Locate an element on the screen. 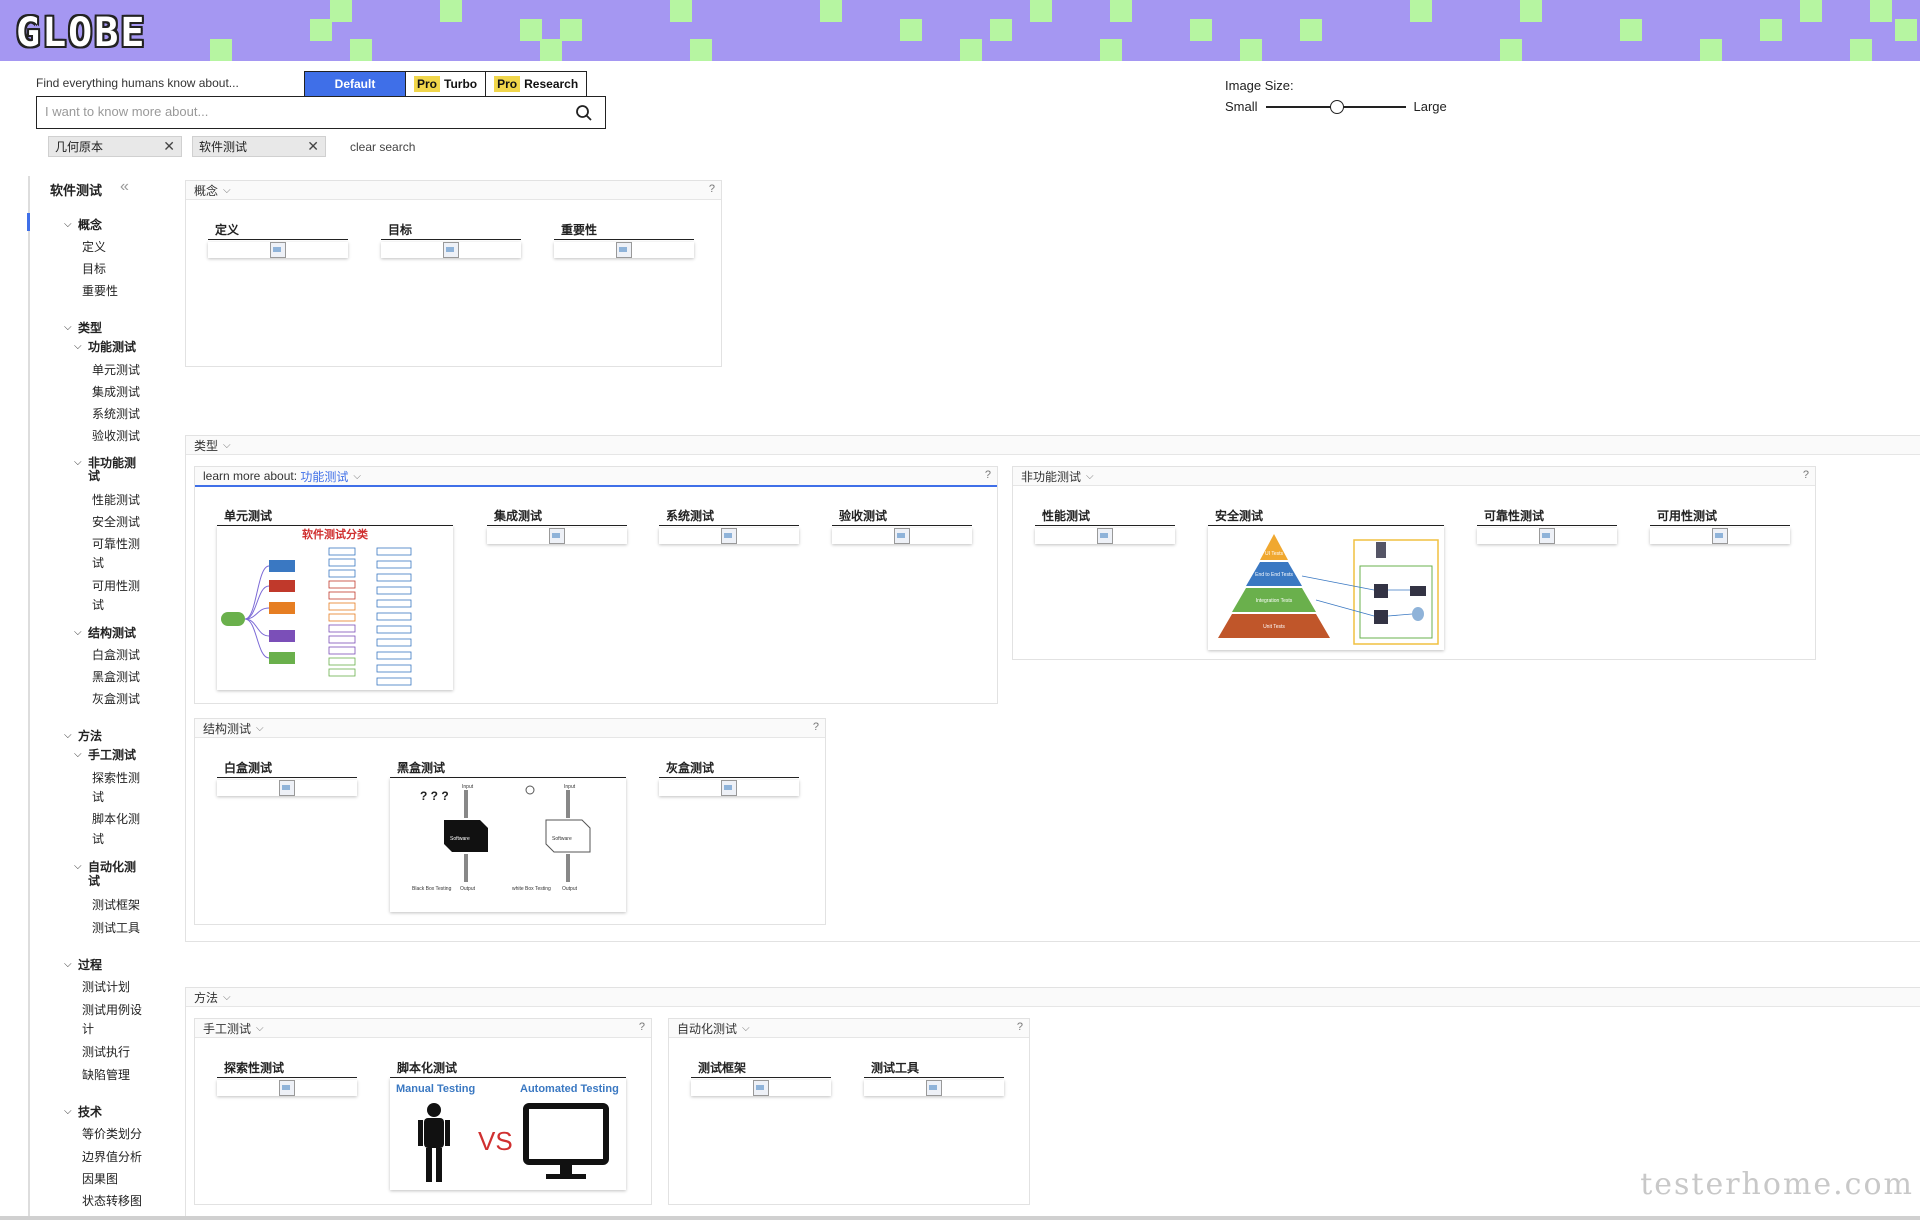 The height and width of the screenshot is (1220, 1920). sidebar-item: 安全测试 is located at coordinates (116, 522).